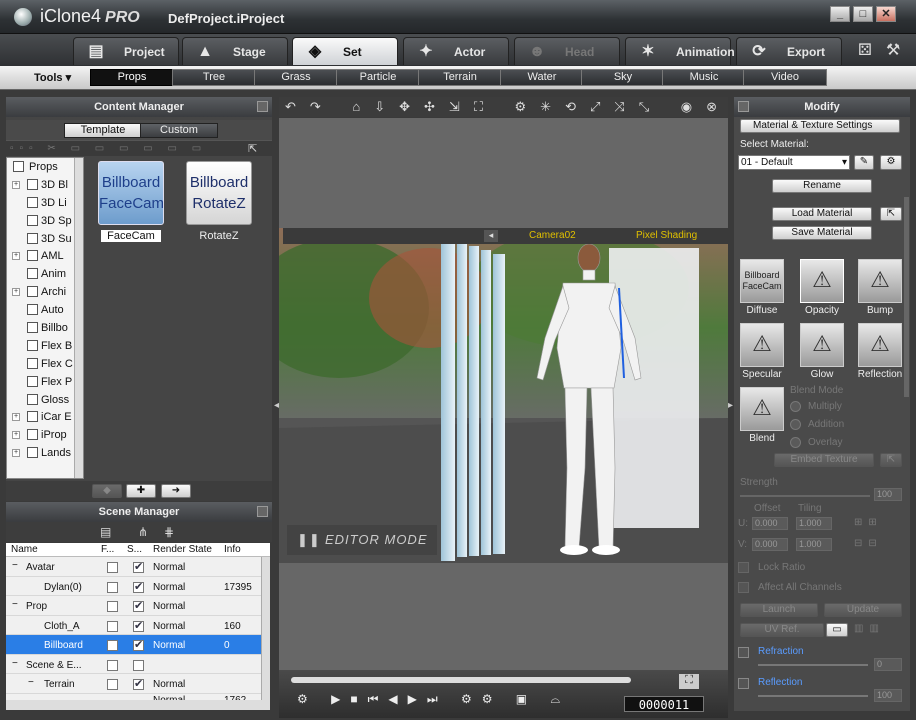  What do you see at coordinates (743, 652) in the screenshot?
I see `refraction-checkbox` at bounding box center [743, 652].